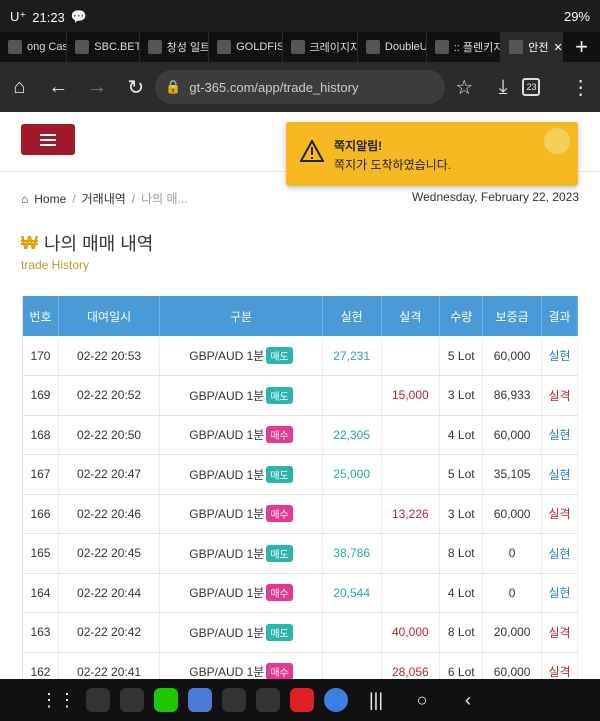 The width and height of the screenshot is (600, 721). Describe the element at coordinates (495, 197) in the screenshot. I see `current-date: Wednesday, February 22, 2023` at that location.